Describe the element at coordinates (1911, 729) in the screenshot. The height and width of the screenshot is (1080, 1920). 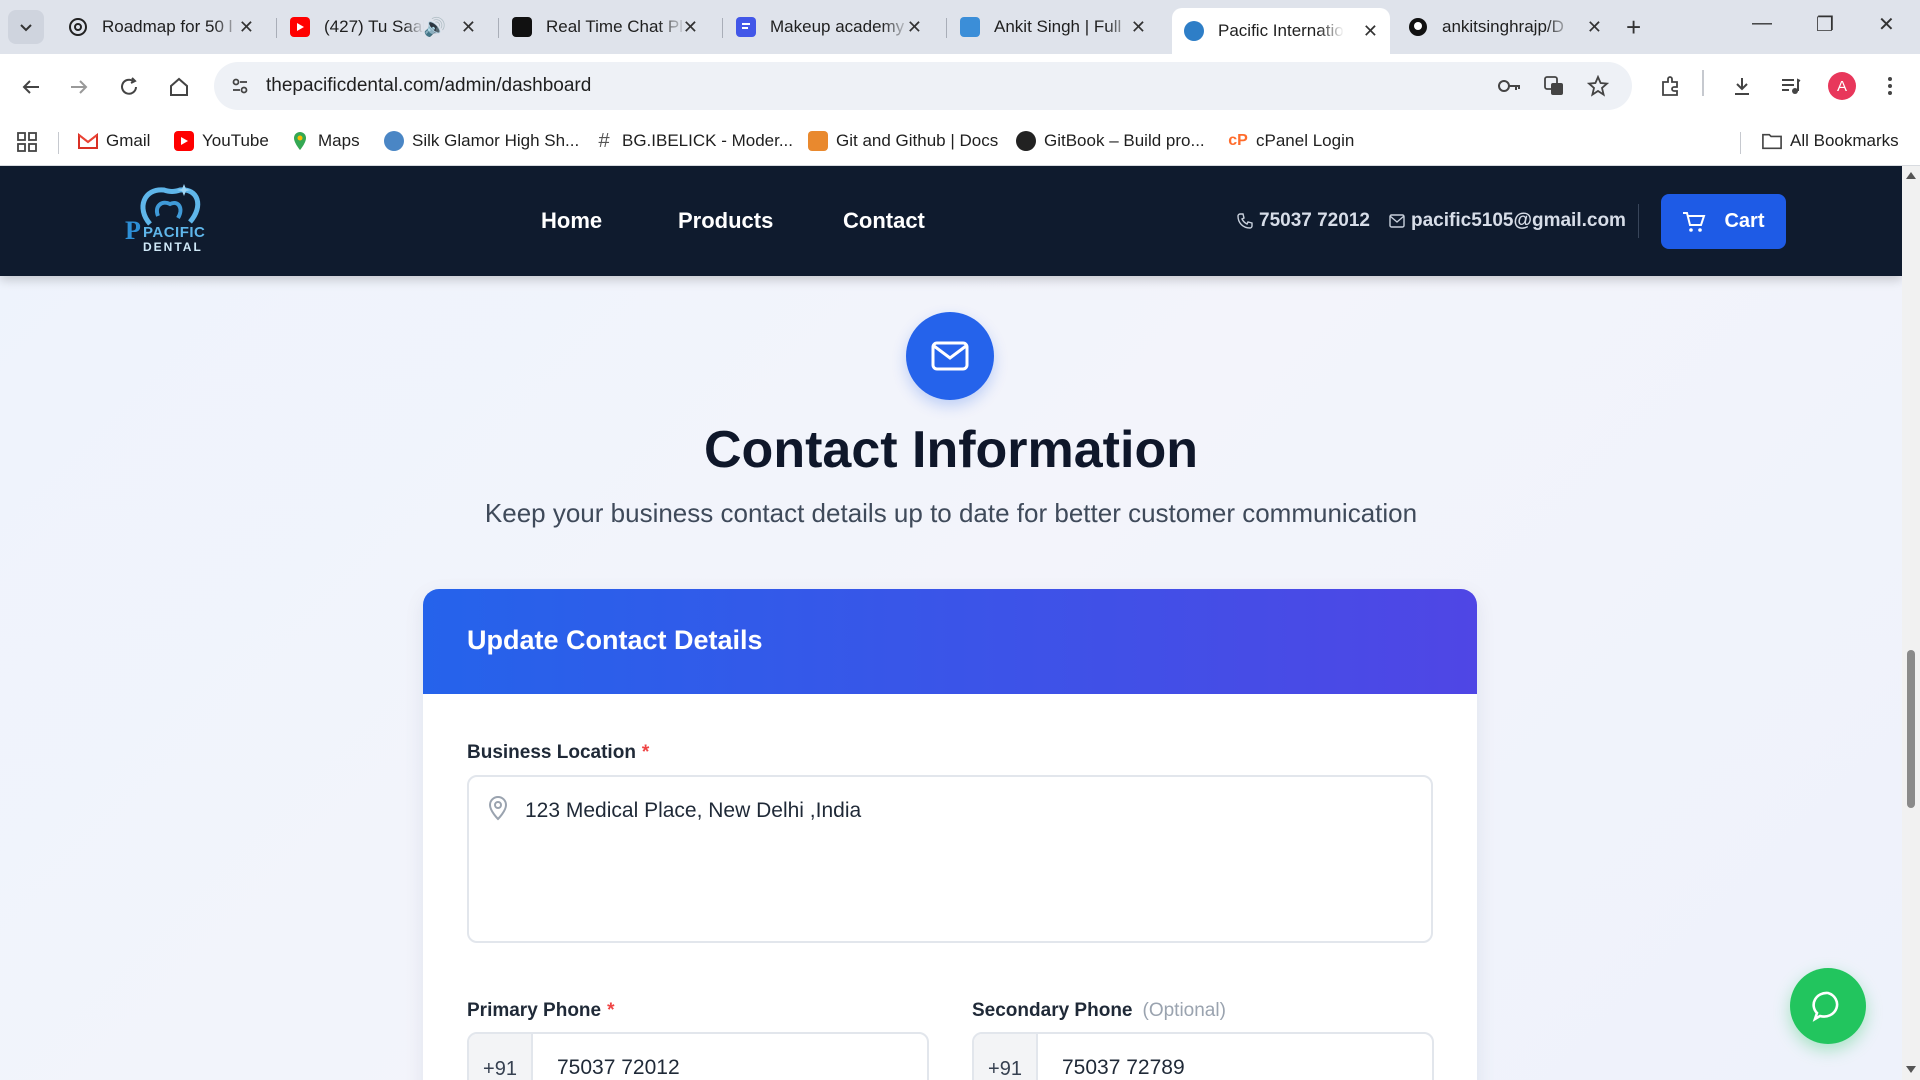
I see `scrollbar-thumb` at that location.